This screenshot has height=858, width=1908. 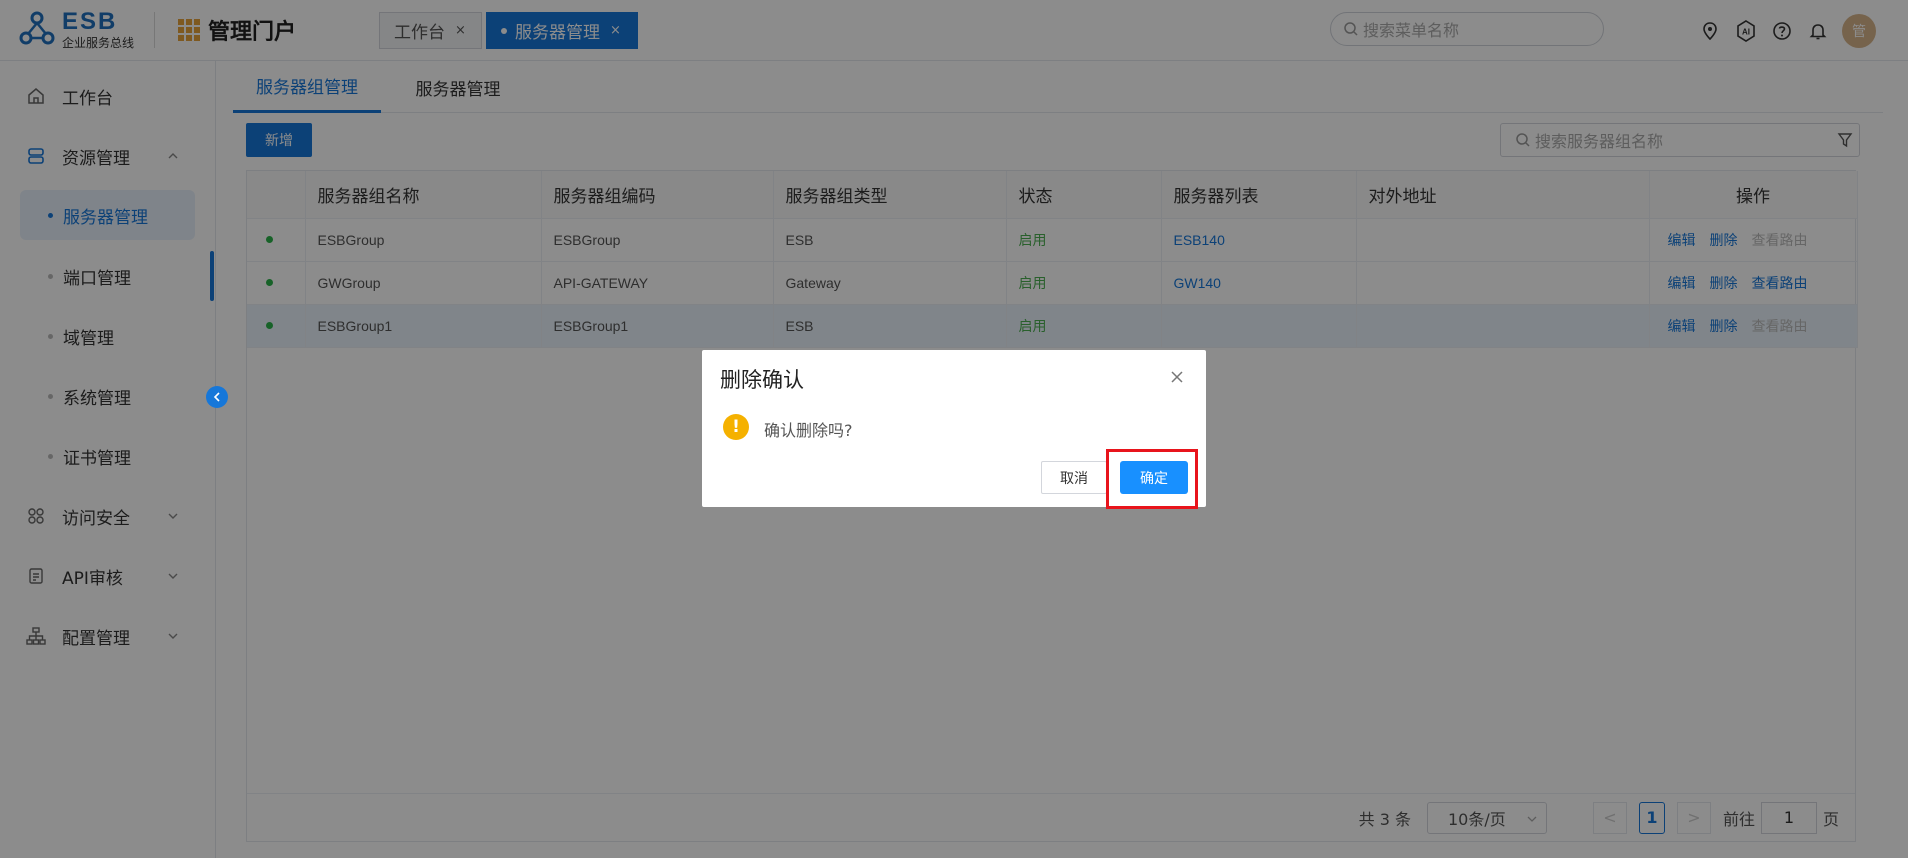 What do you see at coordinates (762, 380) in the screenshot?
I see `dialog-title: 删除确认` at bounding box center [762, 380].